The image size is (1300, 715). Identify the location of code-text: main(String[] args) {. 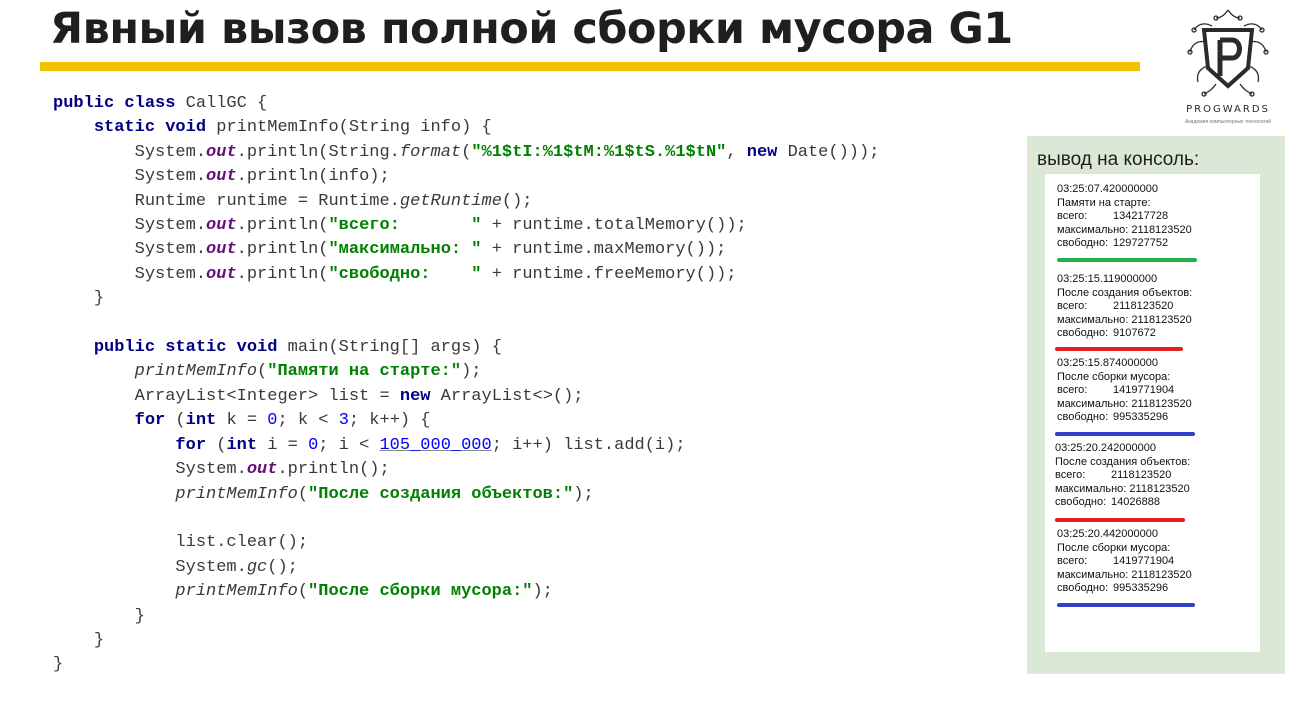
(389, 348).